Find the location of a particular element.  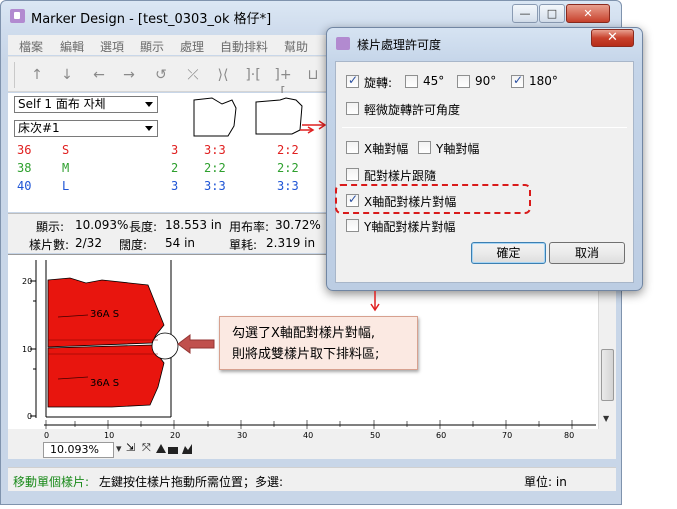

slight-rotate-checkbox is located at coordinates (352, 108).